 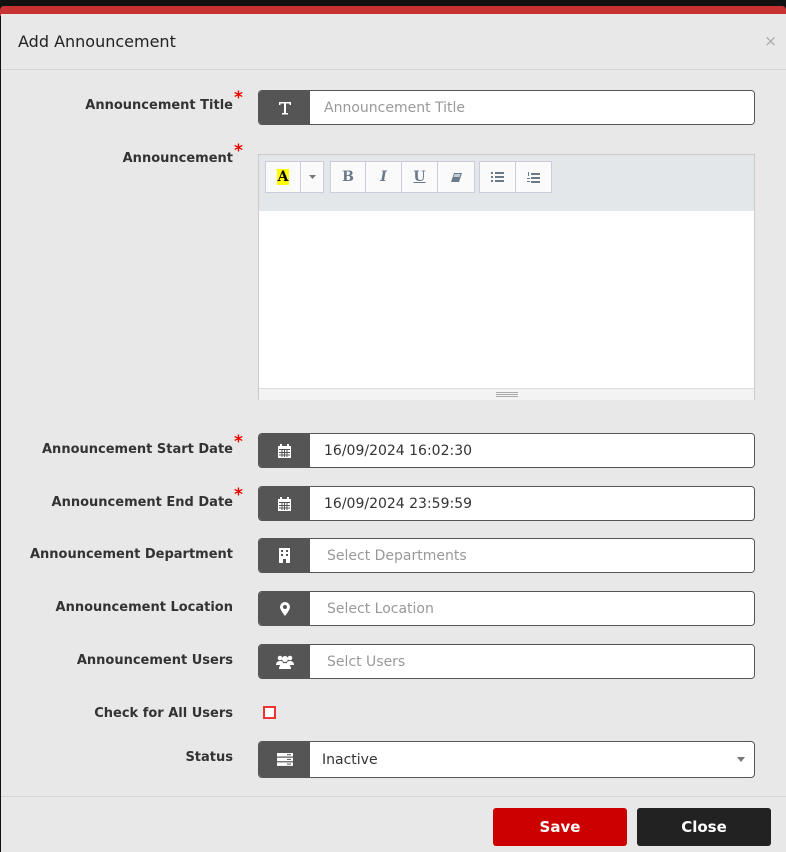 I want to click on close-icon: ×, so click(x=770, y=41).